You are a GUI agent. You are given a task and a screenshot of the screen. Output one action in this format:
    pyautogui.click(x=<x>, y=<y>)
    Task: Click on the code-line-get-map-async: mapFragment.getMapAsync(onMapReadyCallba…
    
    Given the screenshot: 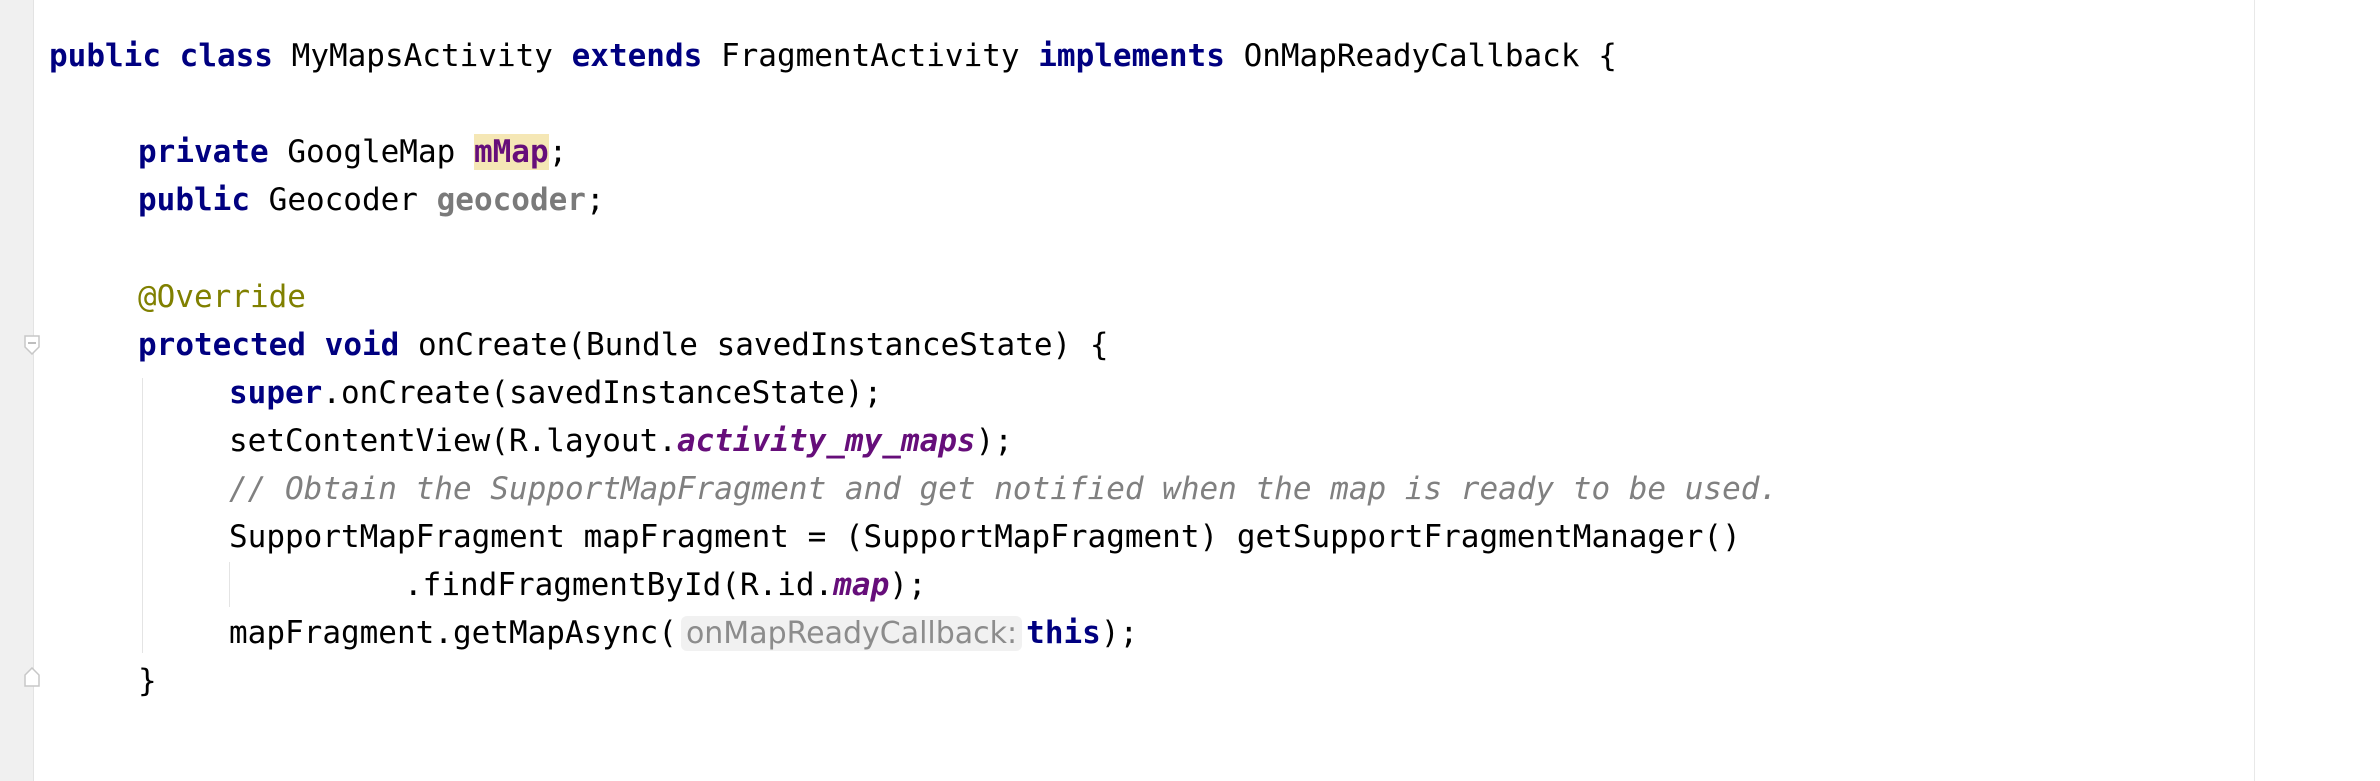 What is the action you would take?
    pyautogui.click(x=683, y=633)
    